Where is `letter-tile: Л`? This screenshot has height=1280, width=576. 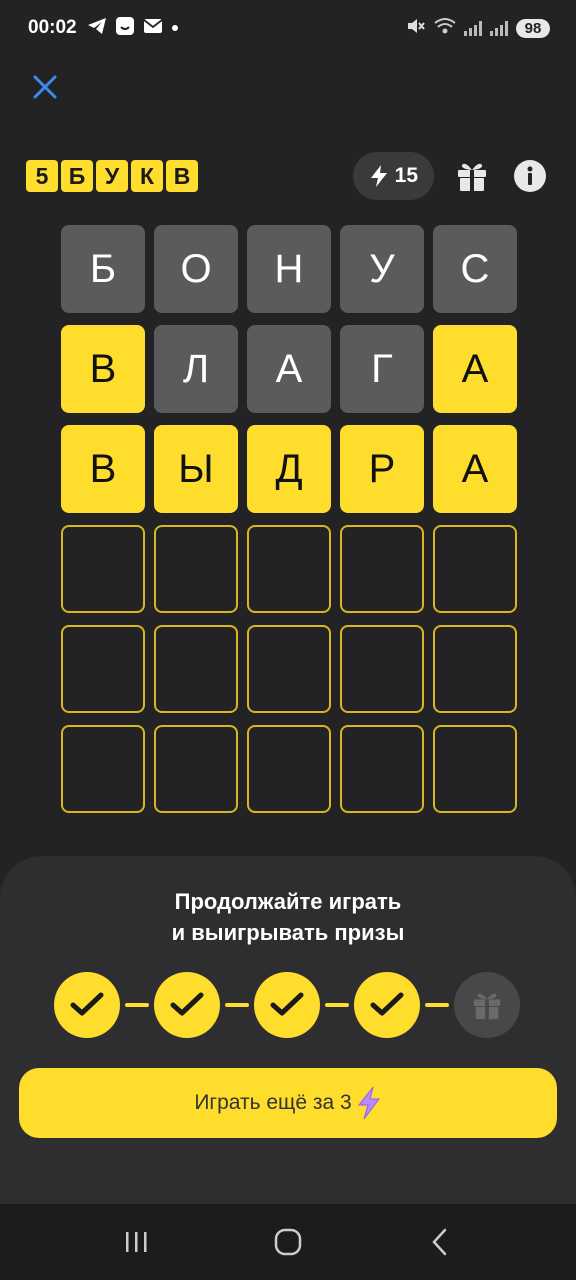 letter-tile: Л is located at coordinates (196, 369).